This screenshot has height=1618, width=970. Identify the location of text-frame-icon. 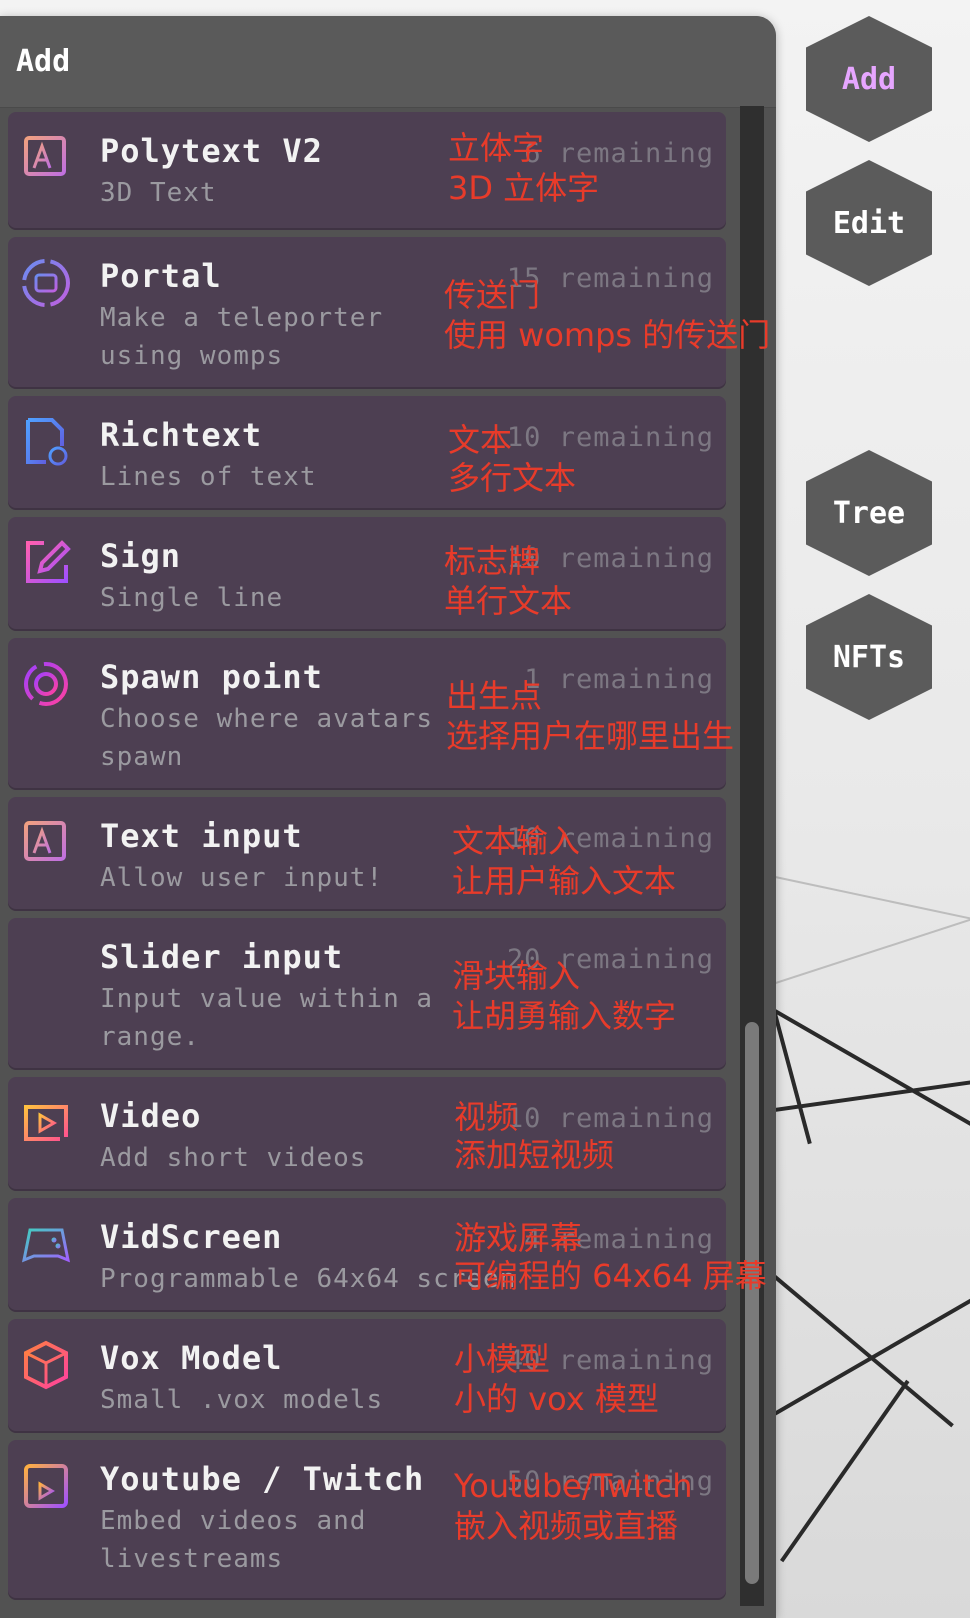
(46, 158).